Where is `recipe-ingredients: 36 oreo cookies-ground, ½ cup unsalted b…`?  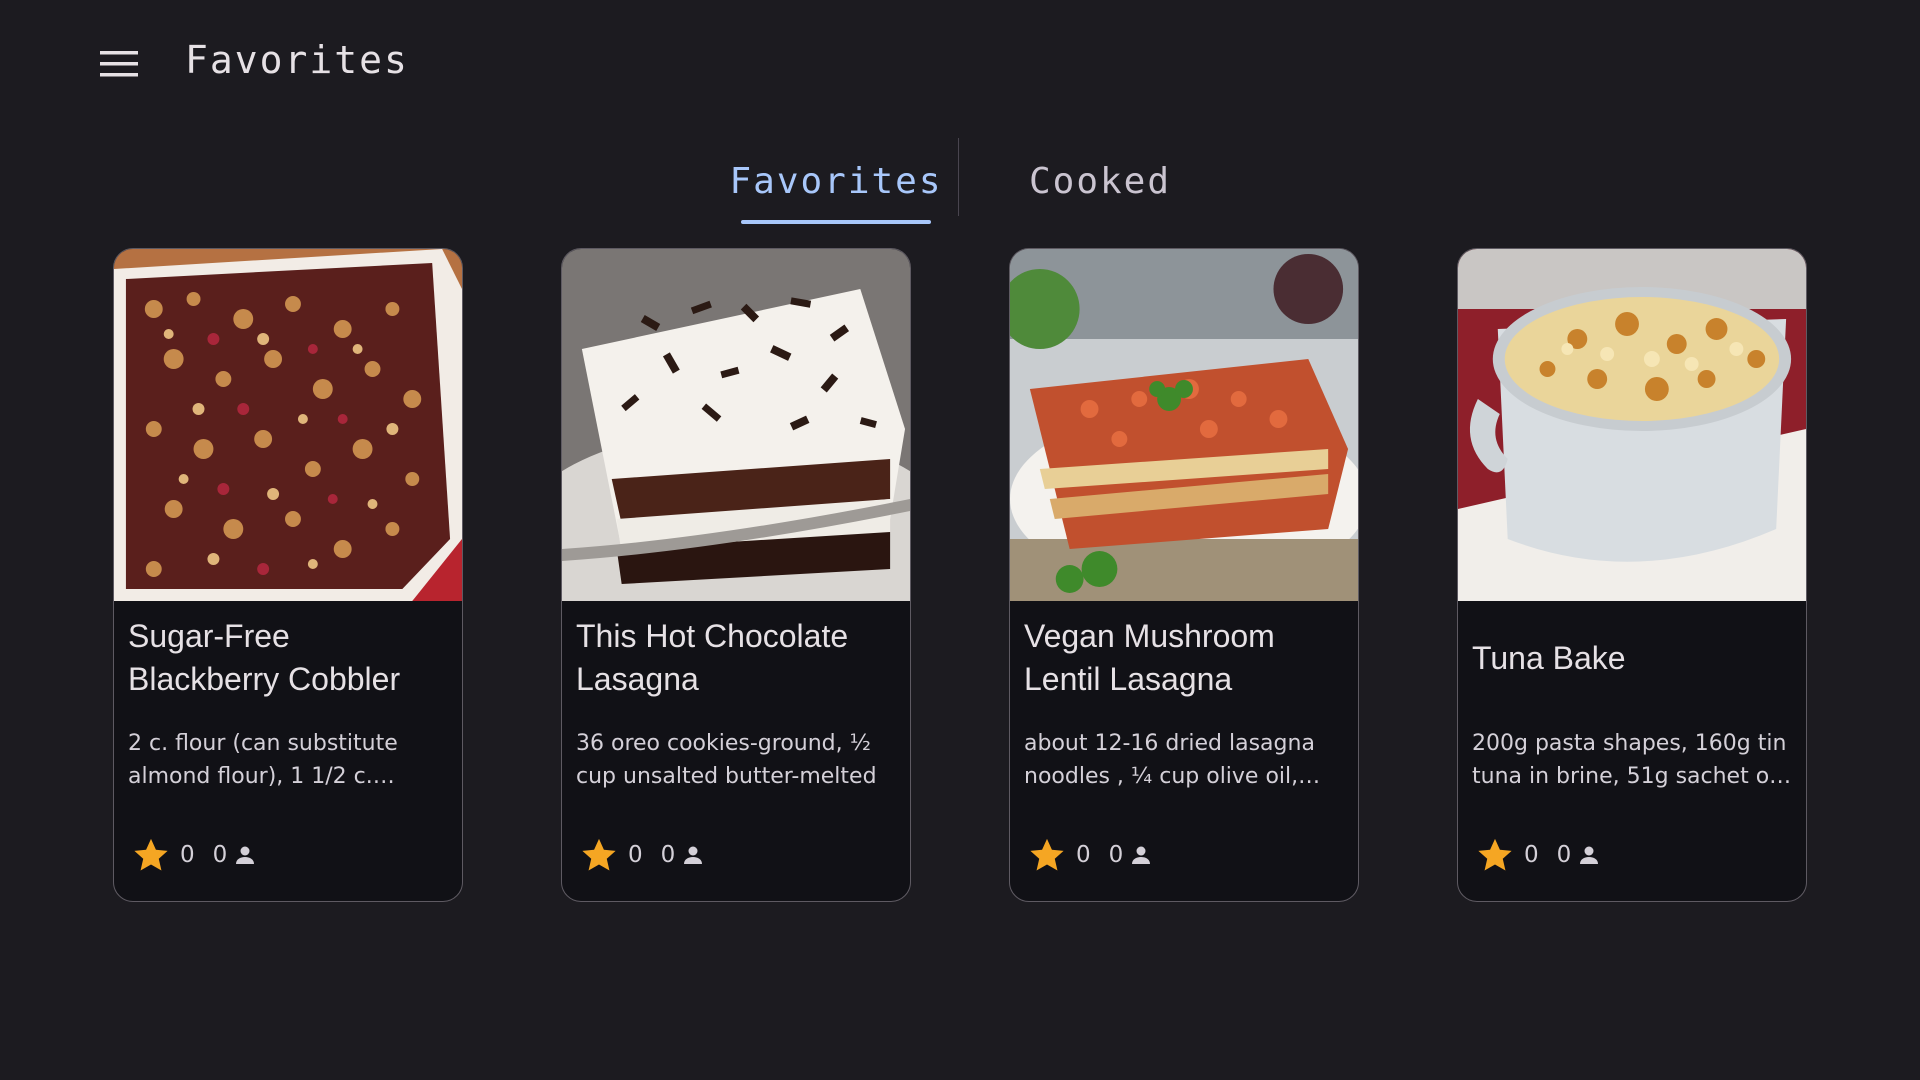 recipe-ingredients: 36 oreo cookies-ground, ½ cup unsalted b… is located at coordinates (726, 760).